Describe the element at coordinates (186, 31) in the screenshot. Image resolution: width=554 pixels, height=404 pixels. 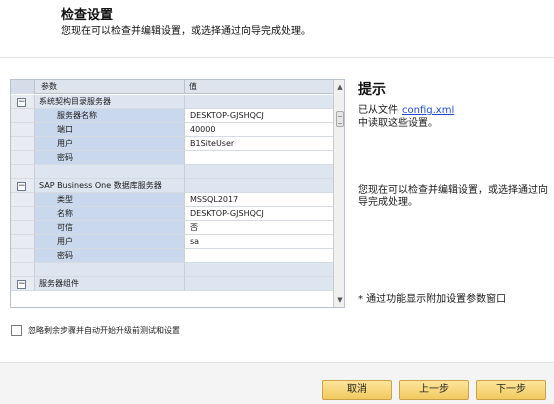
I see `page-subtitle: 您现在可以检查并编辑设置，或选择通过向导完成处理。` at that location.